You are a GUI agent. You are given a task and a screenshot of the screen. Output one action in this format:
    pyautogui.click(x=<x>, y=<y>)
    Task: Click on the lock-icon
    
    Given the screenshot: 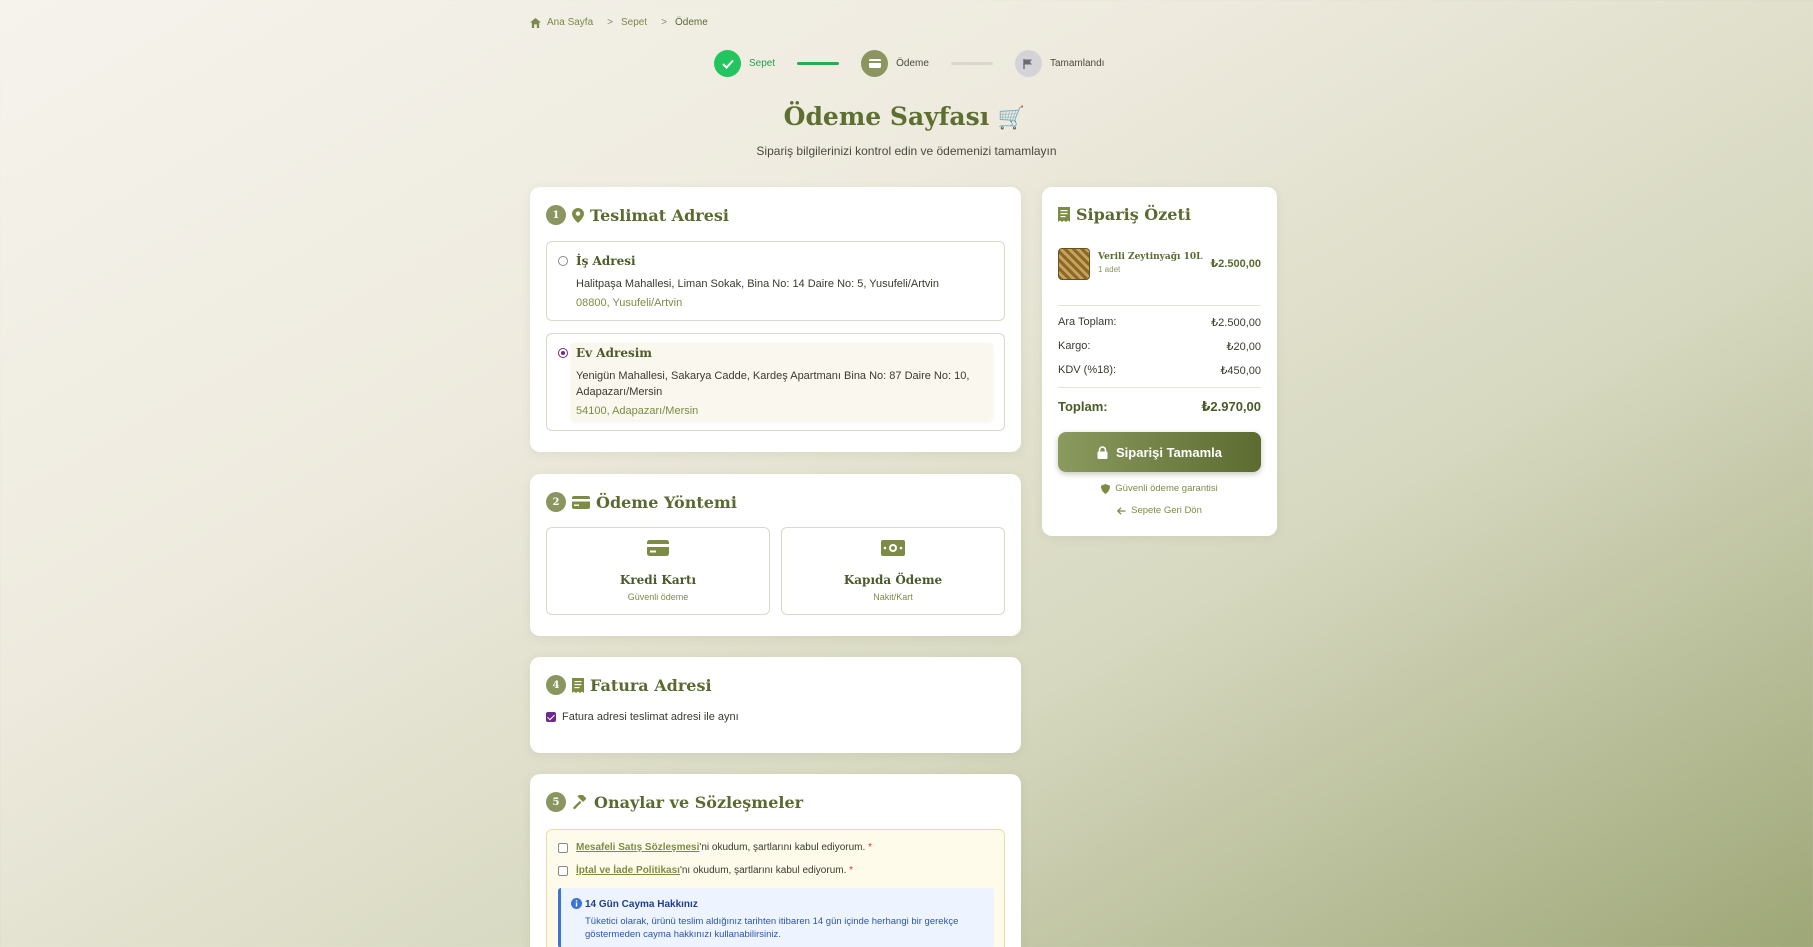 What is the action you would take?
    pyautogui.click(x=1102, y=452)
    